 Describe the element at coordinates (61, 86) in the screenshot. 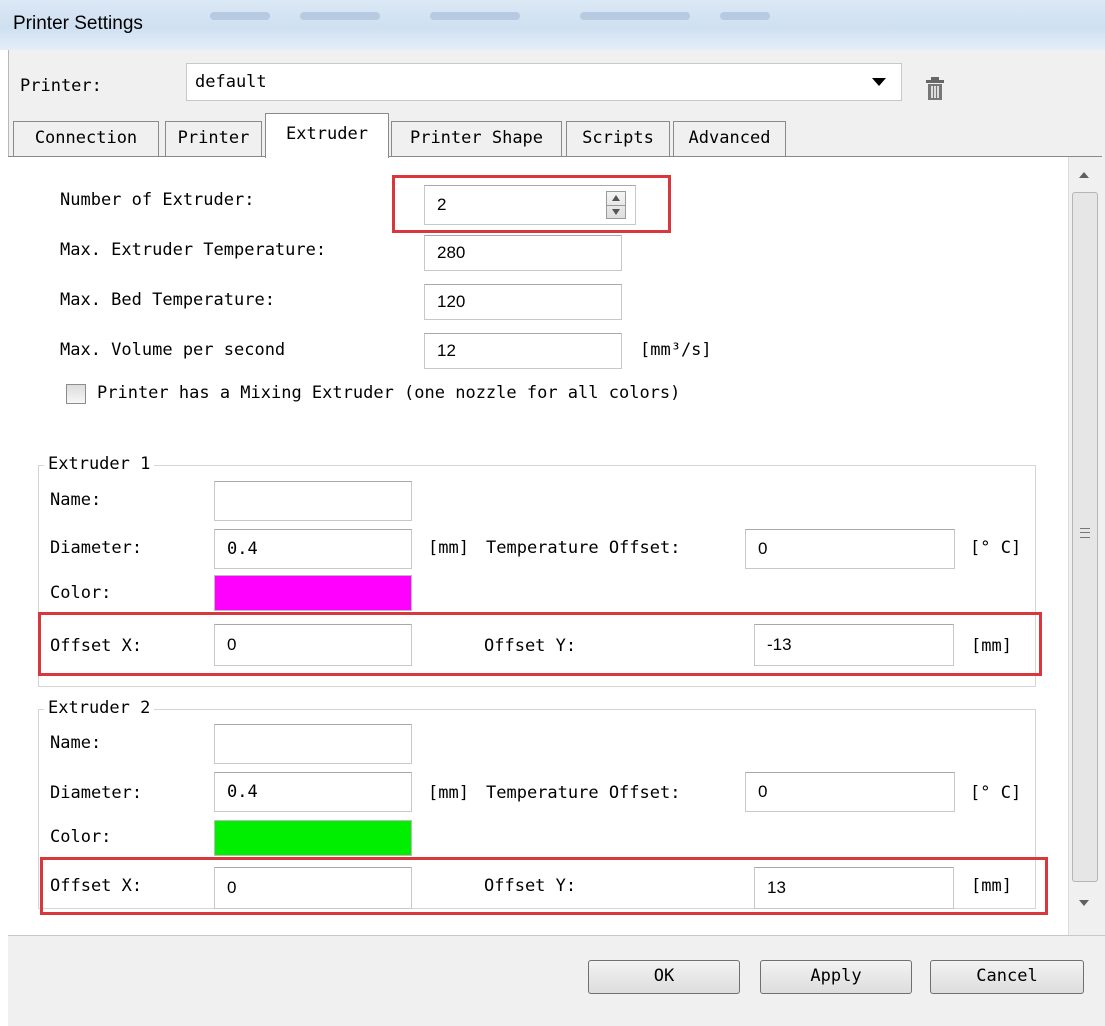

I see `printer-label: Printer:` at that location.